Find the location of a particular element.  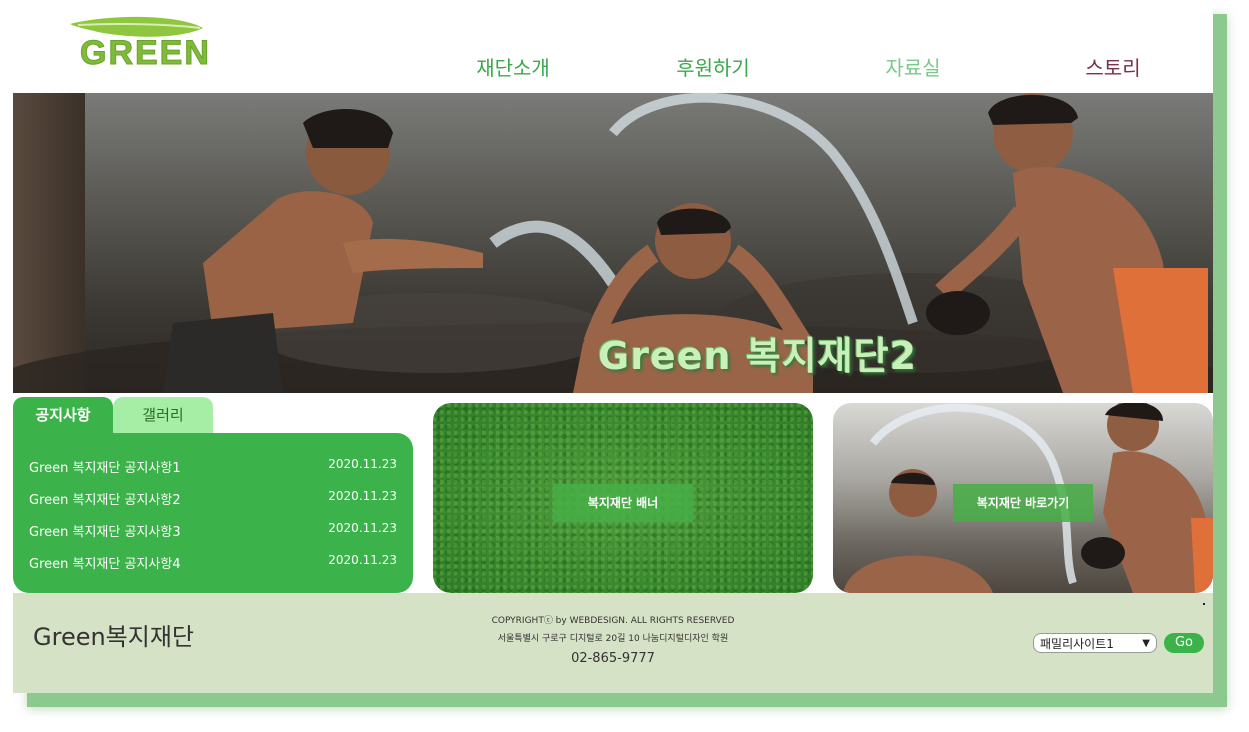

family-site-select: 패밀리사이트1 ▼ is located at coordinates (1095, 643).